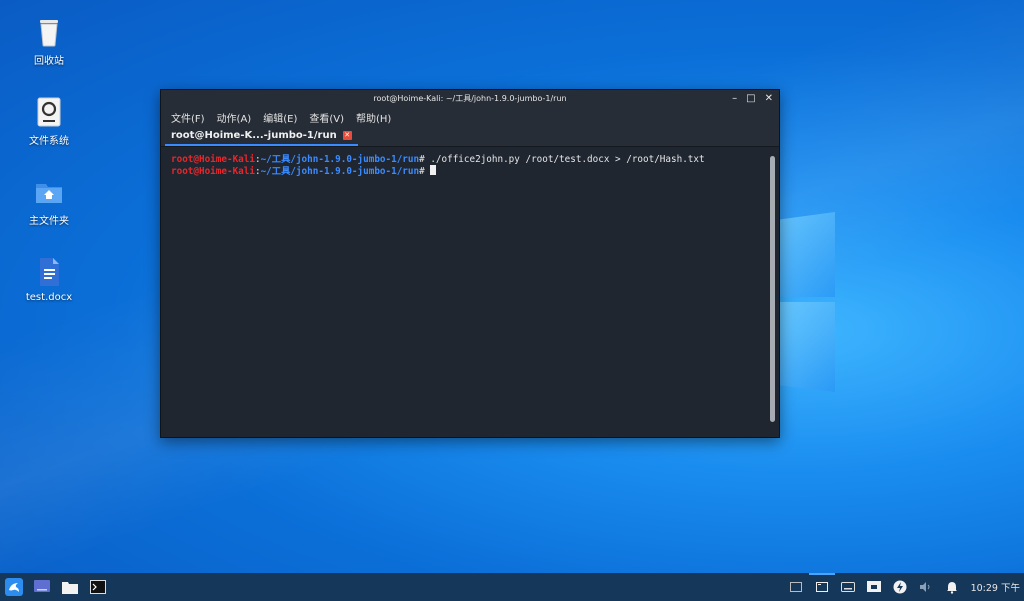  What do you see at coordinates (772, 289) in the screenshot?
I see `scrollbar` at bounding box center [772, 289].